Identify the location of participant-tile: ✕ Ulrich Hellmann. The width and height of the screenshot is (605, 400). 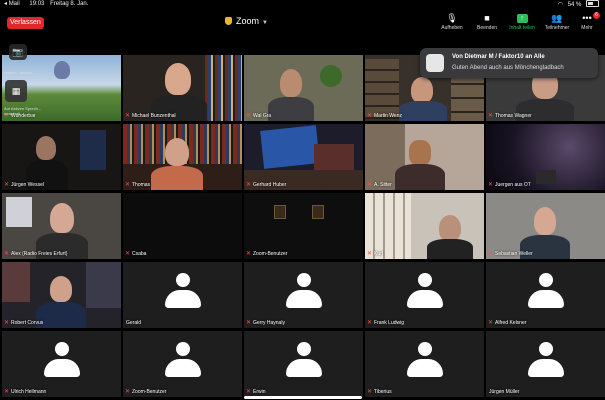
(61, 364).